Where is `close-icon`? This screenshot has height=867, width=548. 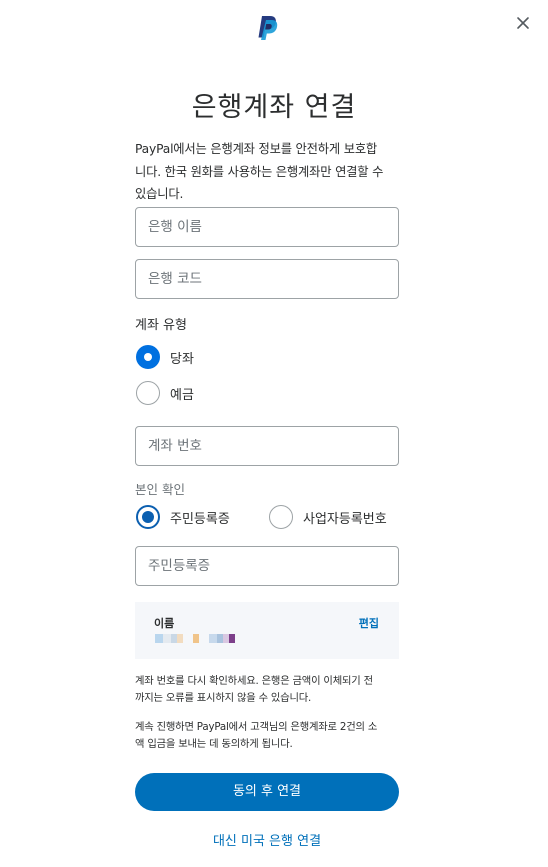 close-icon is located at coordinates (523, 23).